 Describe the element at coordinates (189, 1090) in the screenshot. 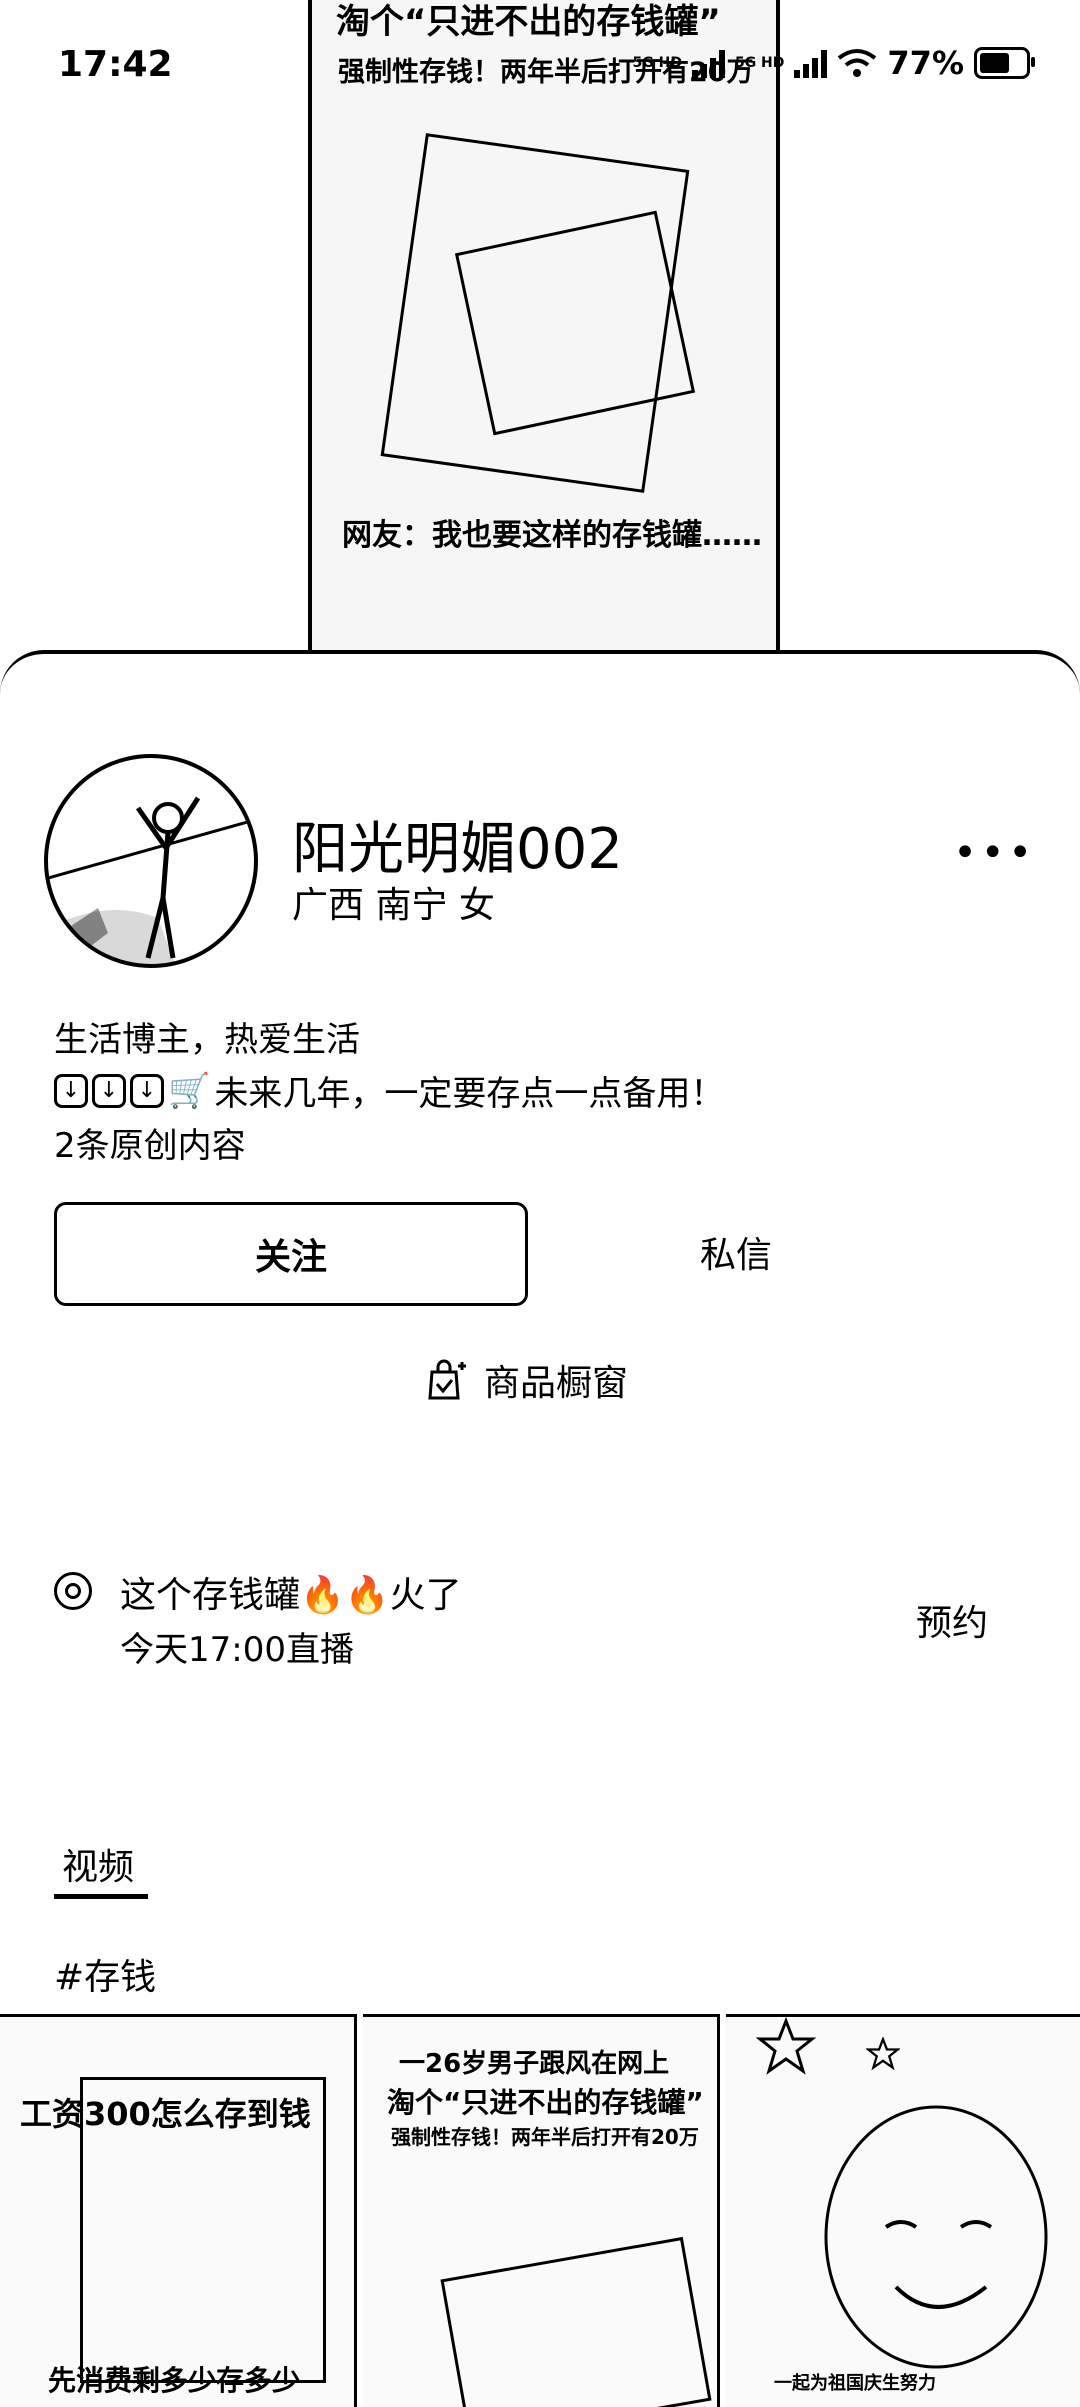

I see `cart-icon: 🛒` at that location.